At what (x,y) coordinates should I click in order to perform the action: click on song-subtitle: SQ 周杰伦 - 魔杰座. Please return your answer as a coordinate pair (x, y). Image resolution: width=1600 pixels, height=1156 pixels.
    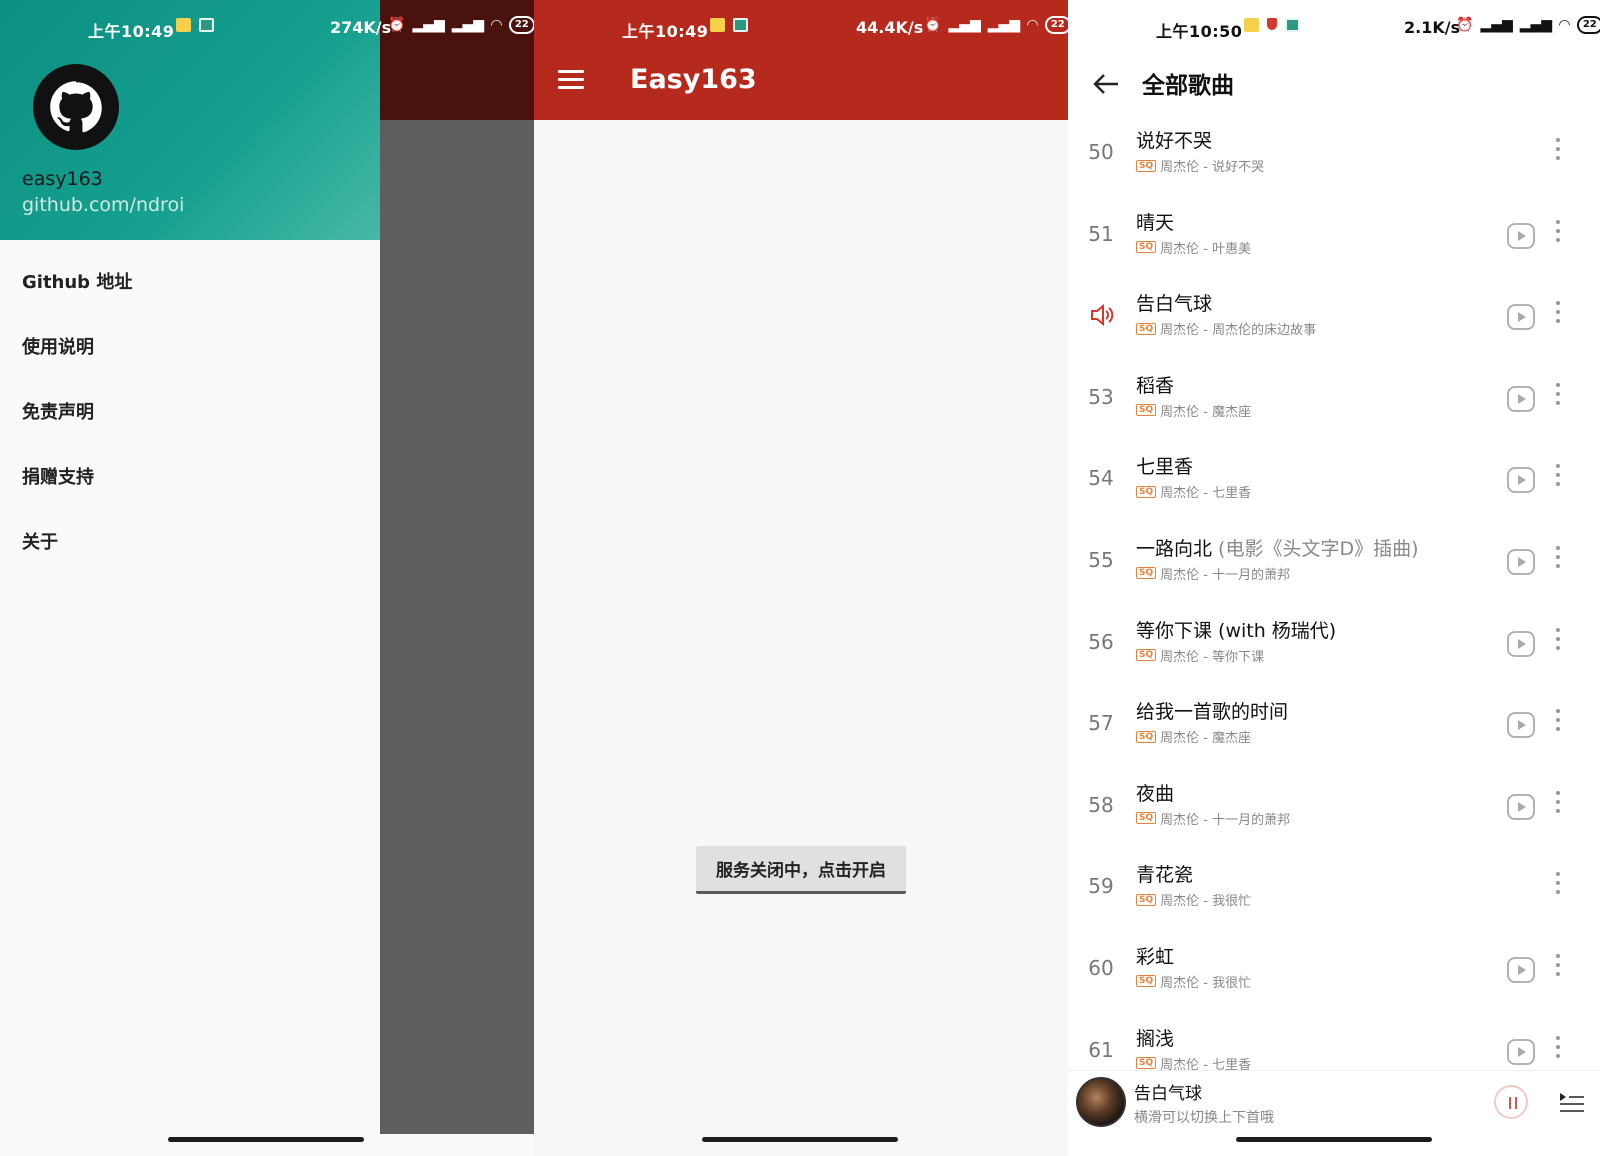
    Looking at the image, I should click on (1193, 736).